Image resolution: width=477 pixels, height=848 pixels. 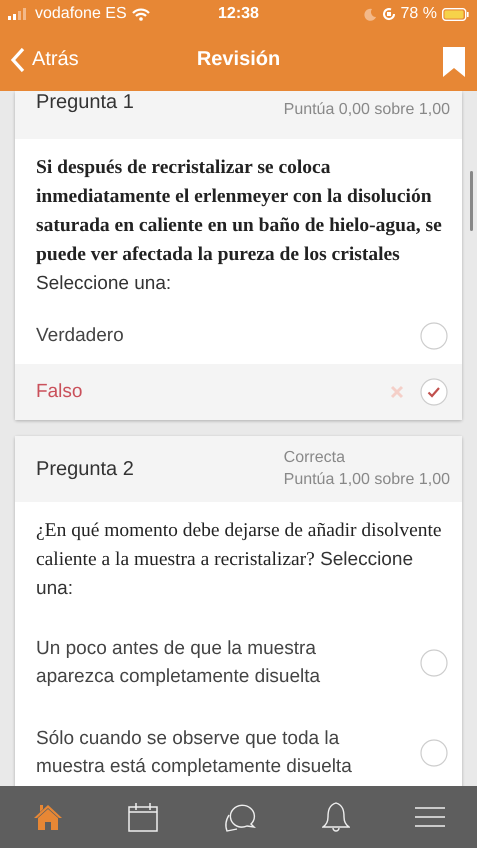 I want to click on option-label: Sólo cuando se observe que toda la muestra está completamente disuelta, so click(x=194, y=753).